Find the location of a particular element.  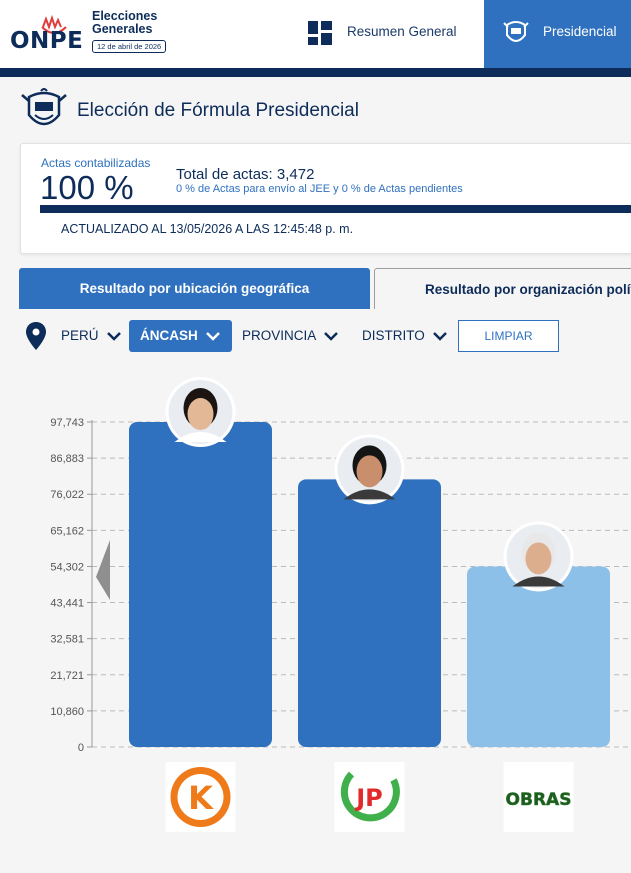

party-logo-k-icon: K is located at coordinates (200, 797).